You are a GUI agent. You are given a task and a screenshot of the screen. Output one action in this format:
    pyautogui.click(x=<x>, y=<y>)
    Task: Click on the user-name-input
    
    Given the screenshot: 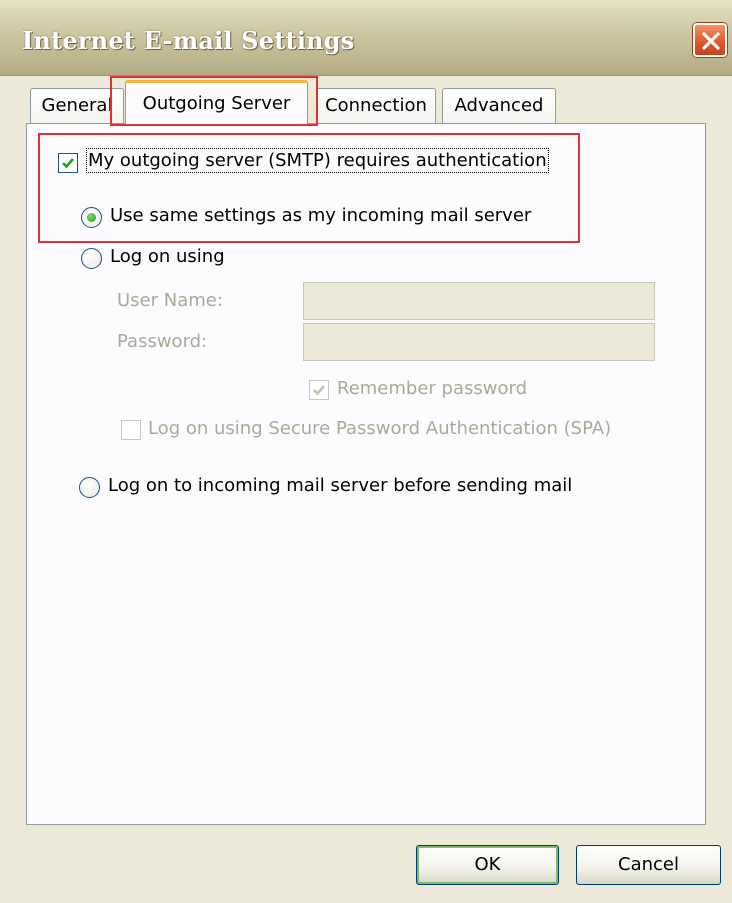 What is the action you would take?
    pyautogui.click(x=479, y=301)
    